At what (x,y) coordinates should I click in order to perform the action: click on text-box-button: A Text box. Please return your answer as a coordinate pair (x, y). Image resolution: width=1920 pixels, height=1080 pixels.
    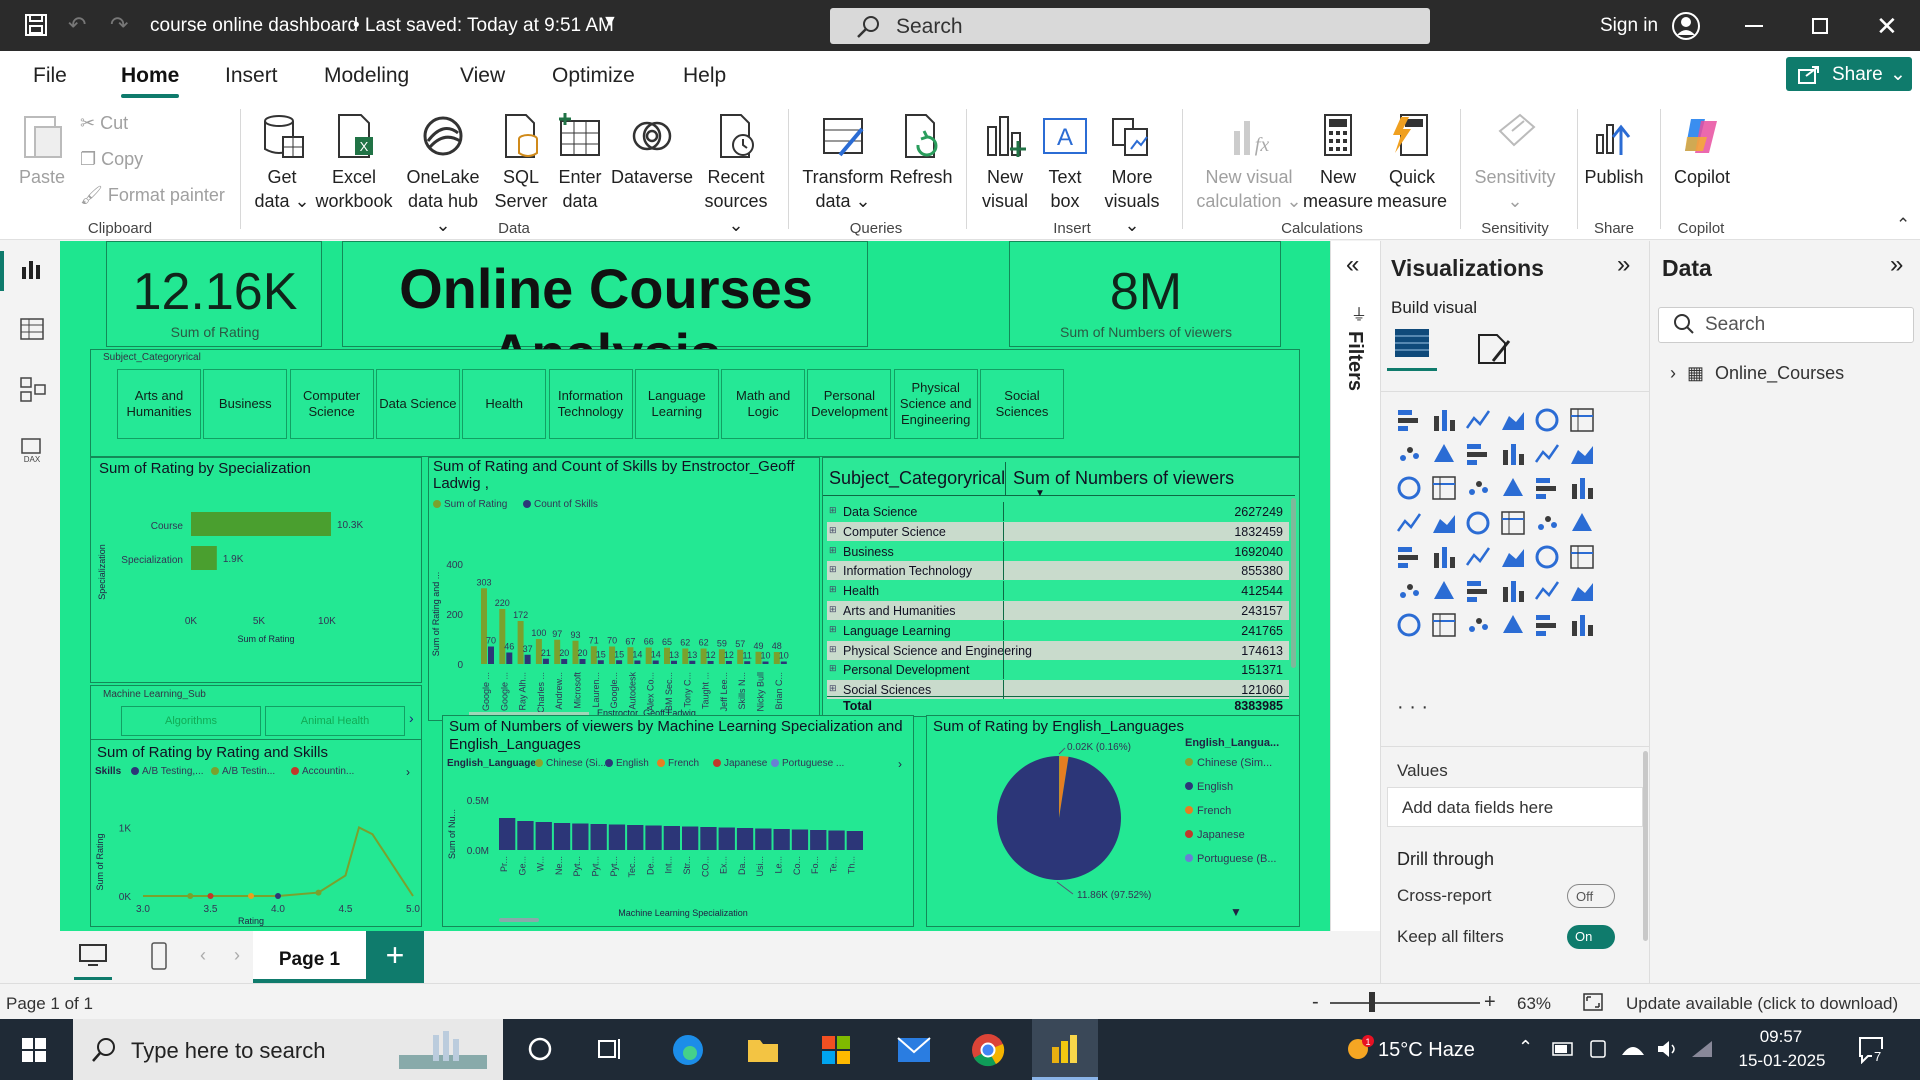
    Looking at the image, I should click on (1065, 162).